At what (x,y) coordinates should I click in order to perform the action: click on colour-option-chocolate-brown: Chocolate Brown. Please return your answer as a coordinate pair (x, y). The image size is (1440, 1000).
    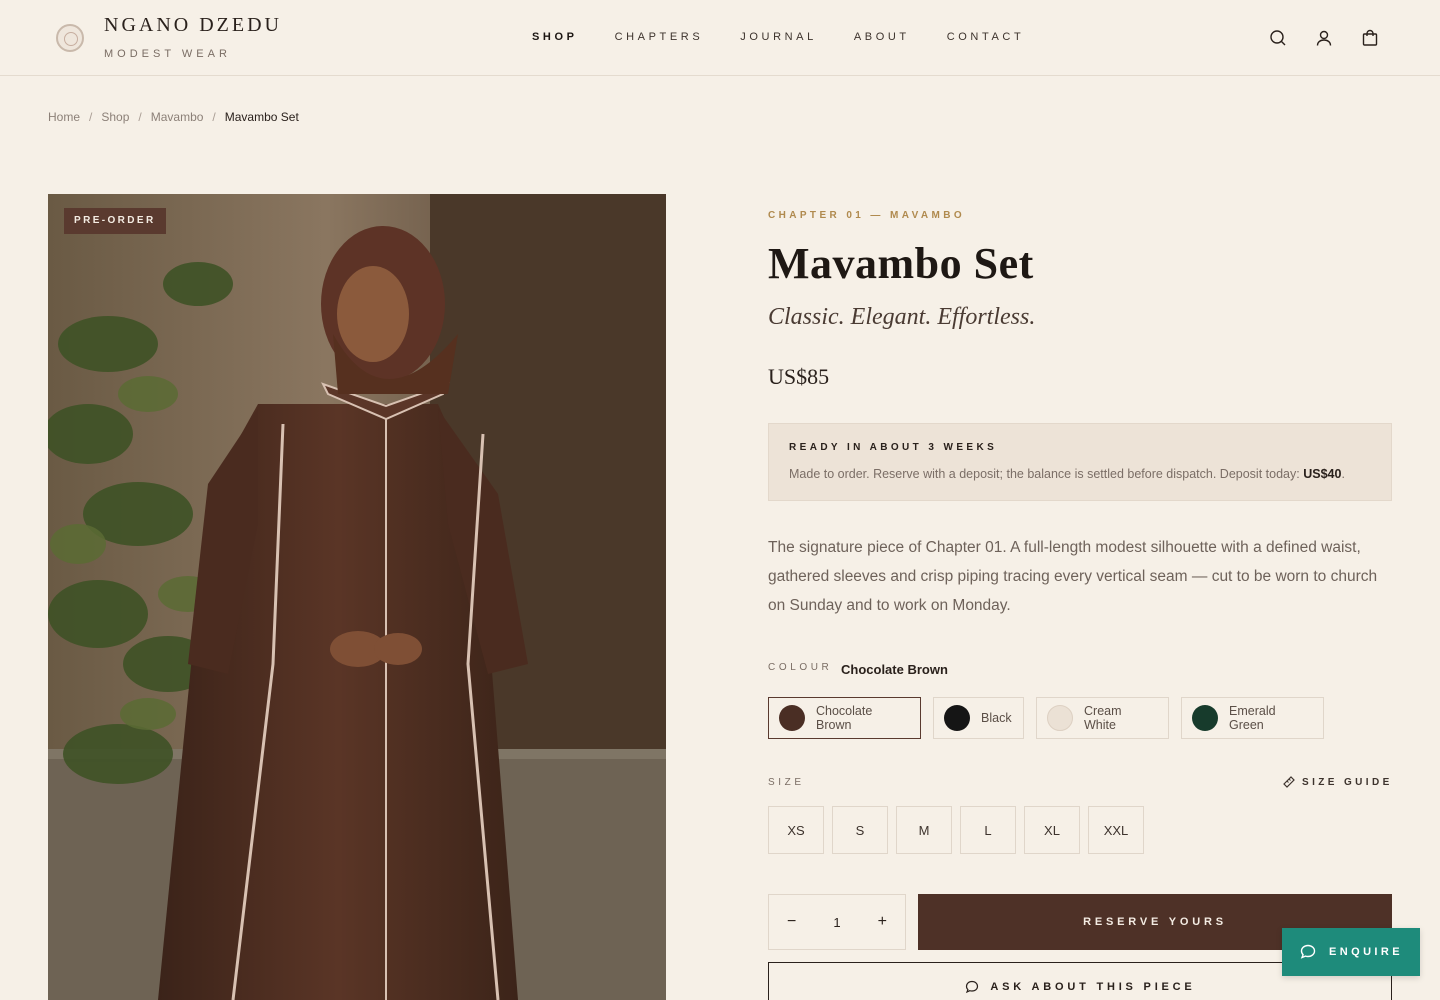
    Looking at the image, I should click on (844, 718).